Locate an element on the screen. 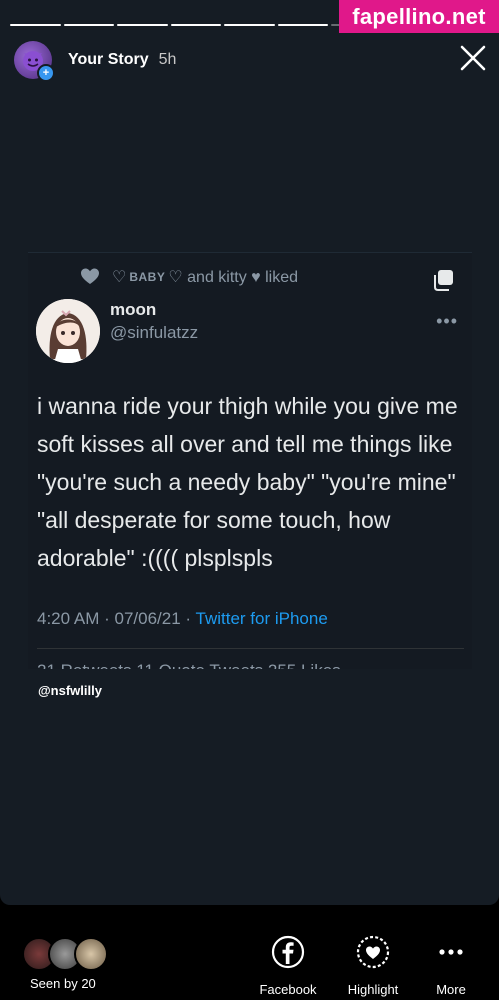 Image resolution: width=499 pixels, height=1000 pixels. more-label: More is located at coordinates (451, 989).